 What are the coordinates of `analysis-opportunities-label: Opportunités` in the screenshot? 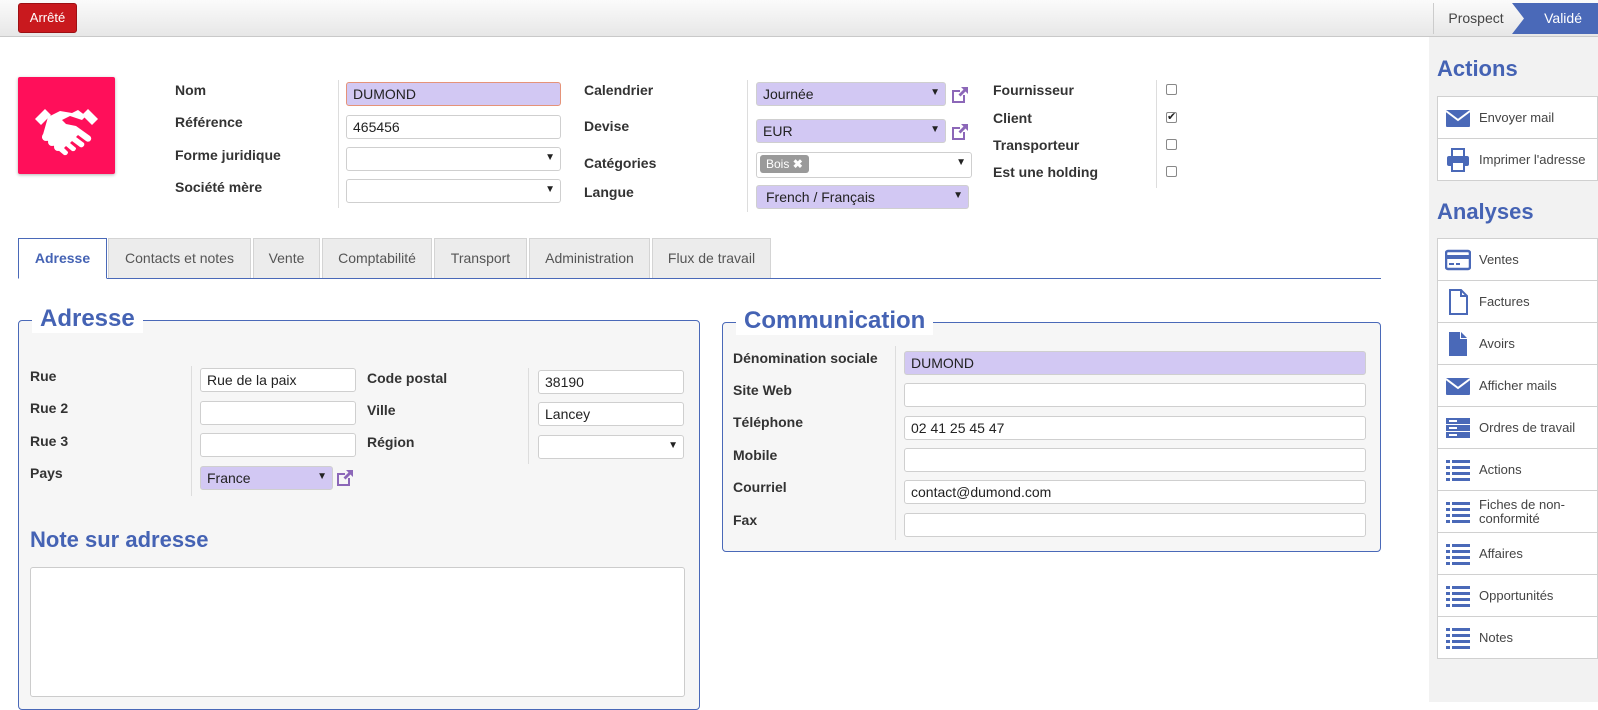 It's located at (1516, 595).